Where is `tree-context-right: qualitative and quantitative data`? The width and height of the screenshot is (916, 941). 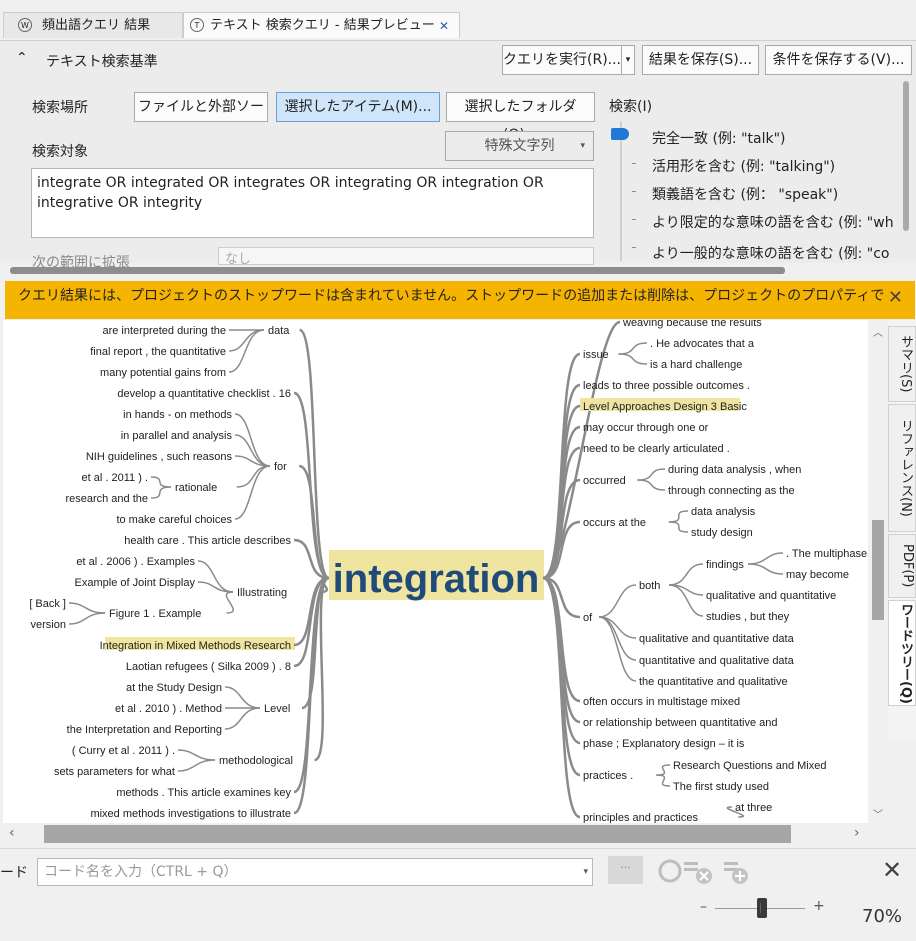
tree-context-right: qualitative and quantitative data is located at coordinates (717, 639).